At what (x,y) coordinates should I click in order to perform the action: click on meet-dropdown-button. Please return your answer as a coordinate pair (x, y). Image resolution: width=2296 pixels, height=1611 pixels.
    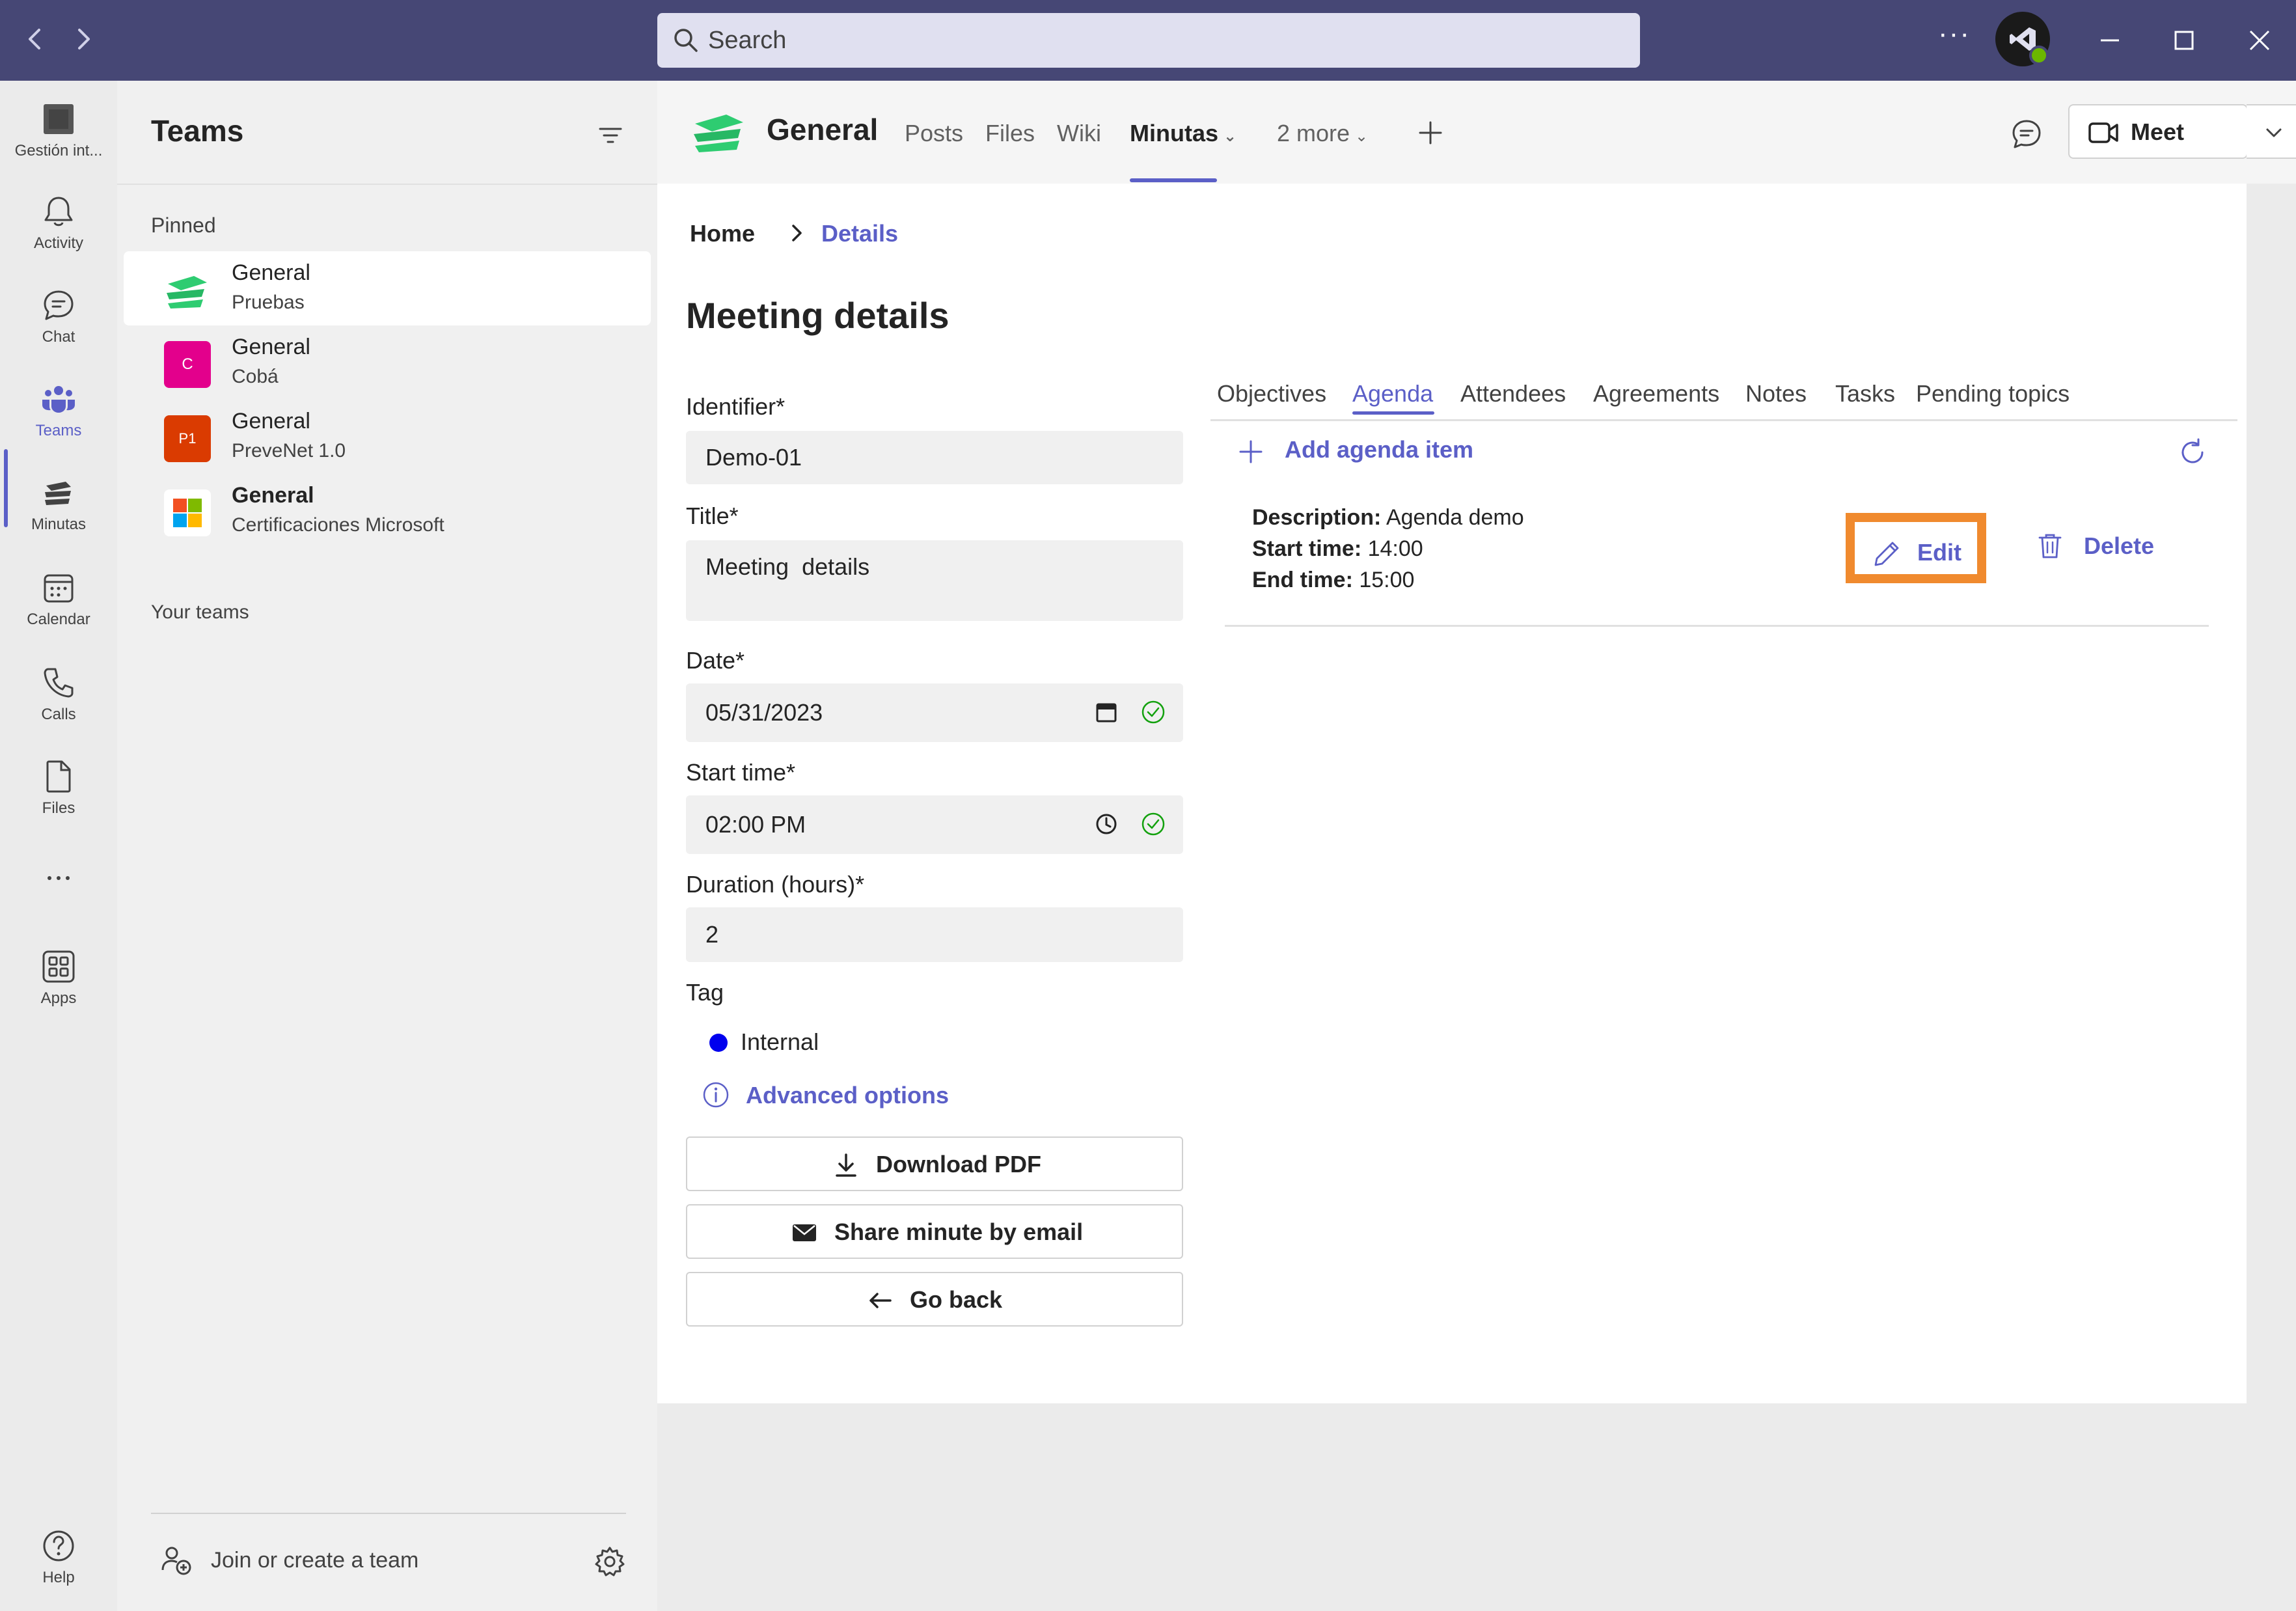
    Looking at the image, I should click on (2271, 131).